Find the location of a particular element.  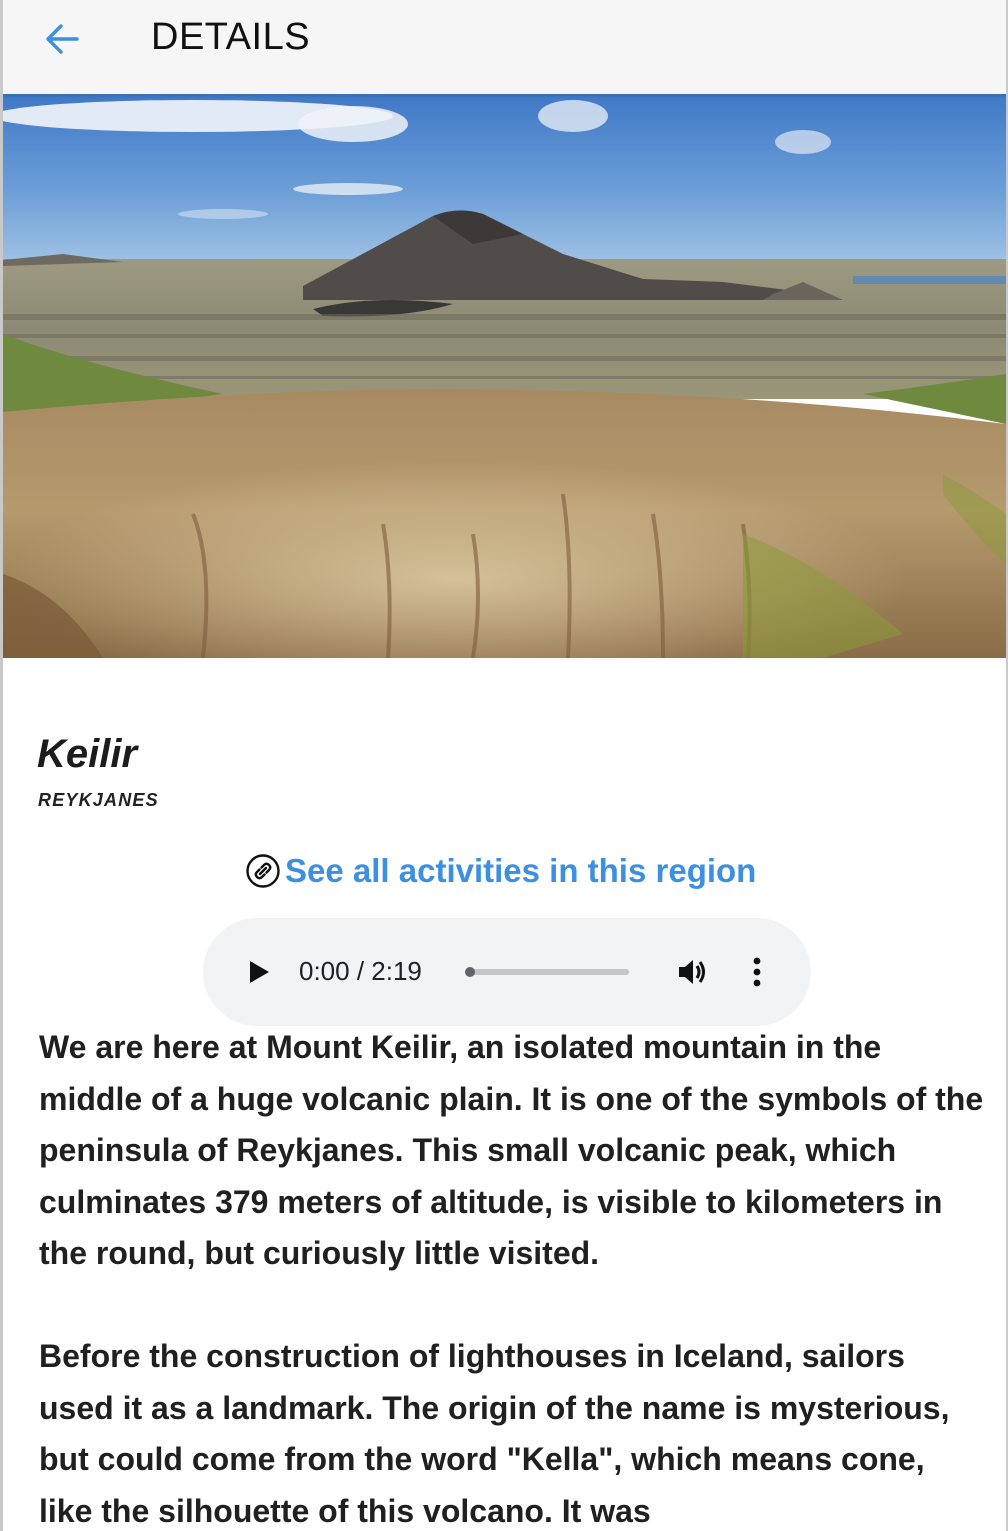

volume-button is located at coordinates (693, 972).